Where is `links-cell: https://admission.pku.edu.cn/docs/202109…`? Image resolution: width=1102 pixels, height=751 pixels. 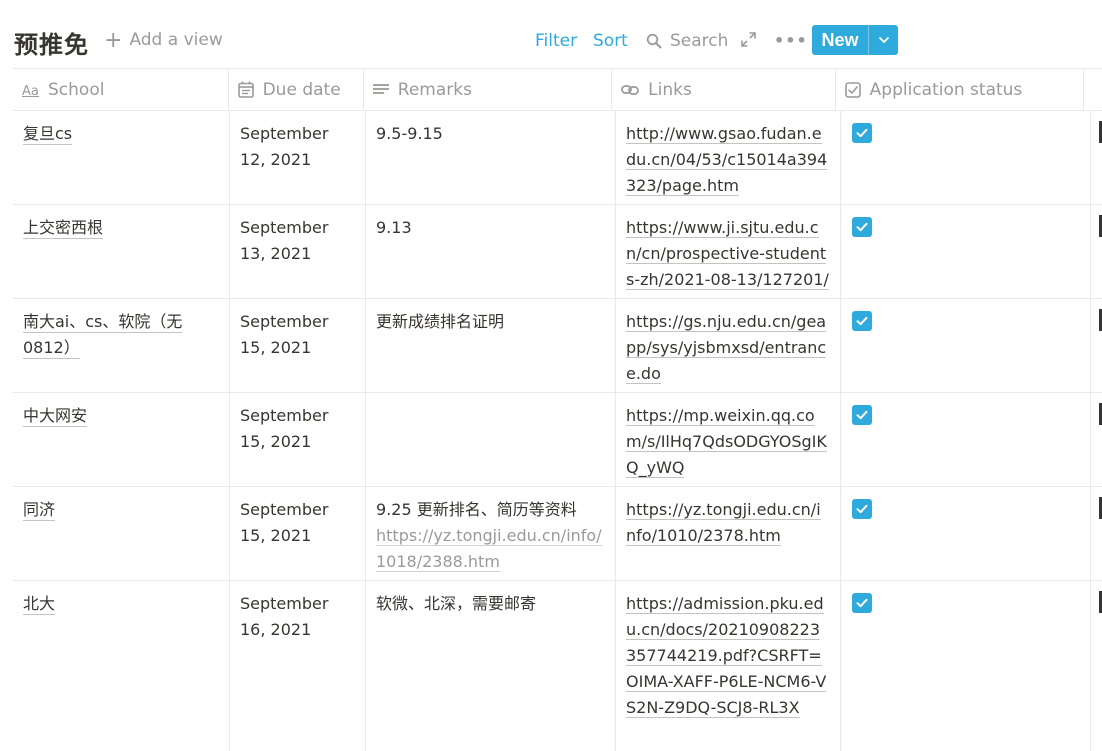 links-cell: https://admission.pku.edu.cn/docs/202109… is located at coordinates (728, 666).